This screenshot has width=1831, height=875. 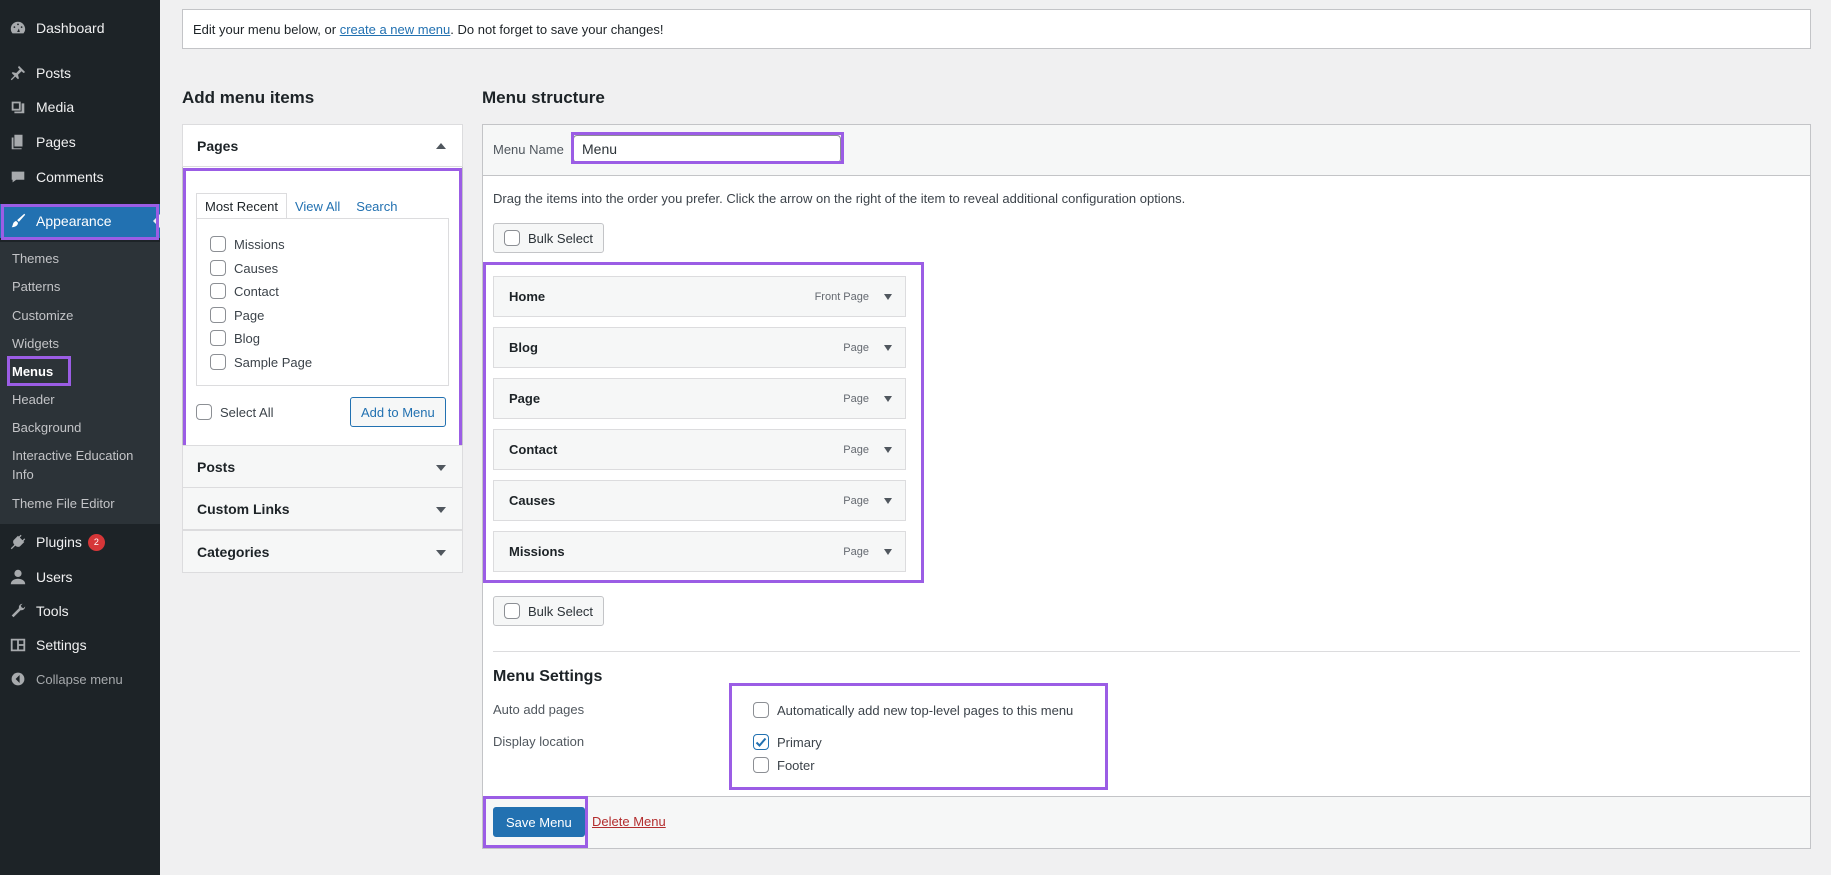 I want to click on submenu-interactive-education-info: Interactive Education Info, so click(x=82, y=465).